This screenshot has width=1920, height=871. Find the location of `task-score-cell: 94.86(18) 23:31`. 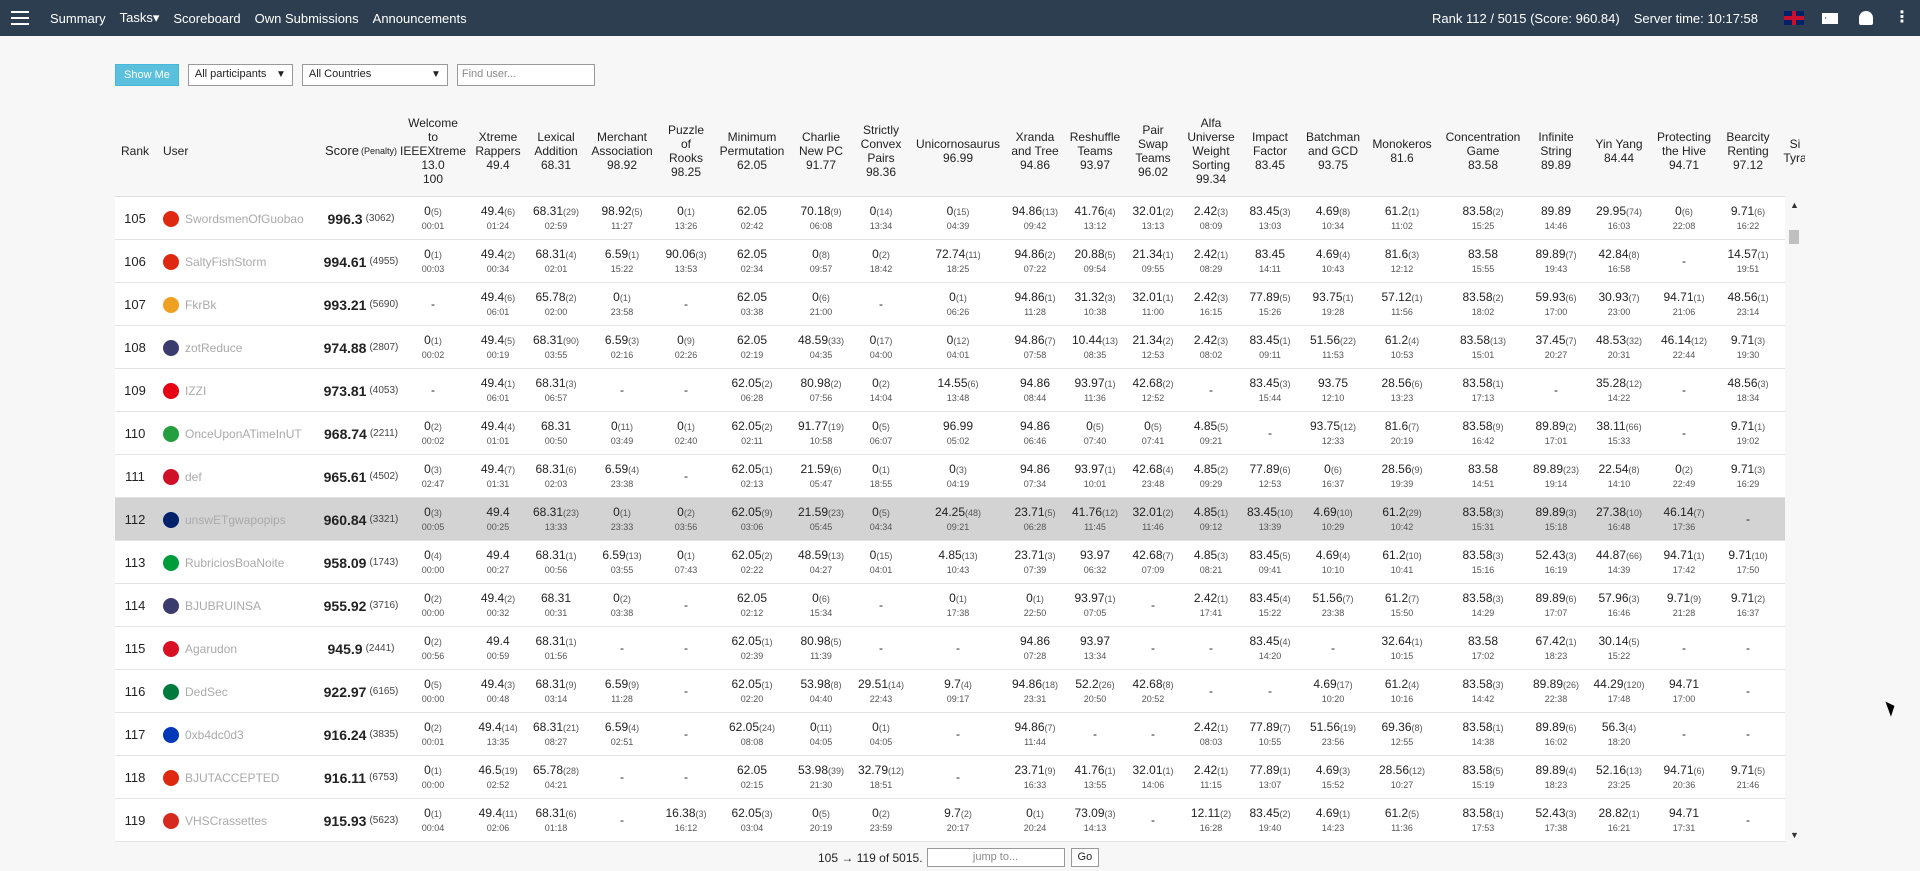

task-score-cell: 94.86(18) 23:31 is located at coordinates (1035, 691).